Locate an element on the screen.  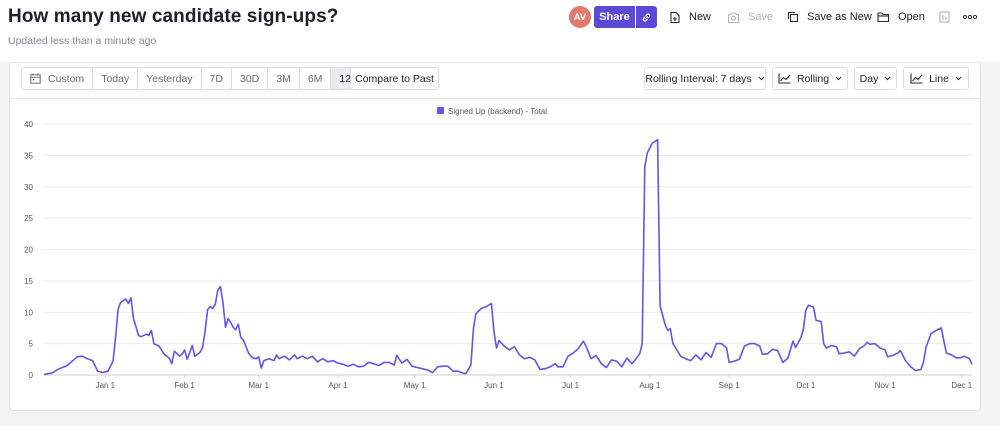
y-tick-label: 30 is located at coordinates (28, 187).